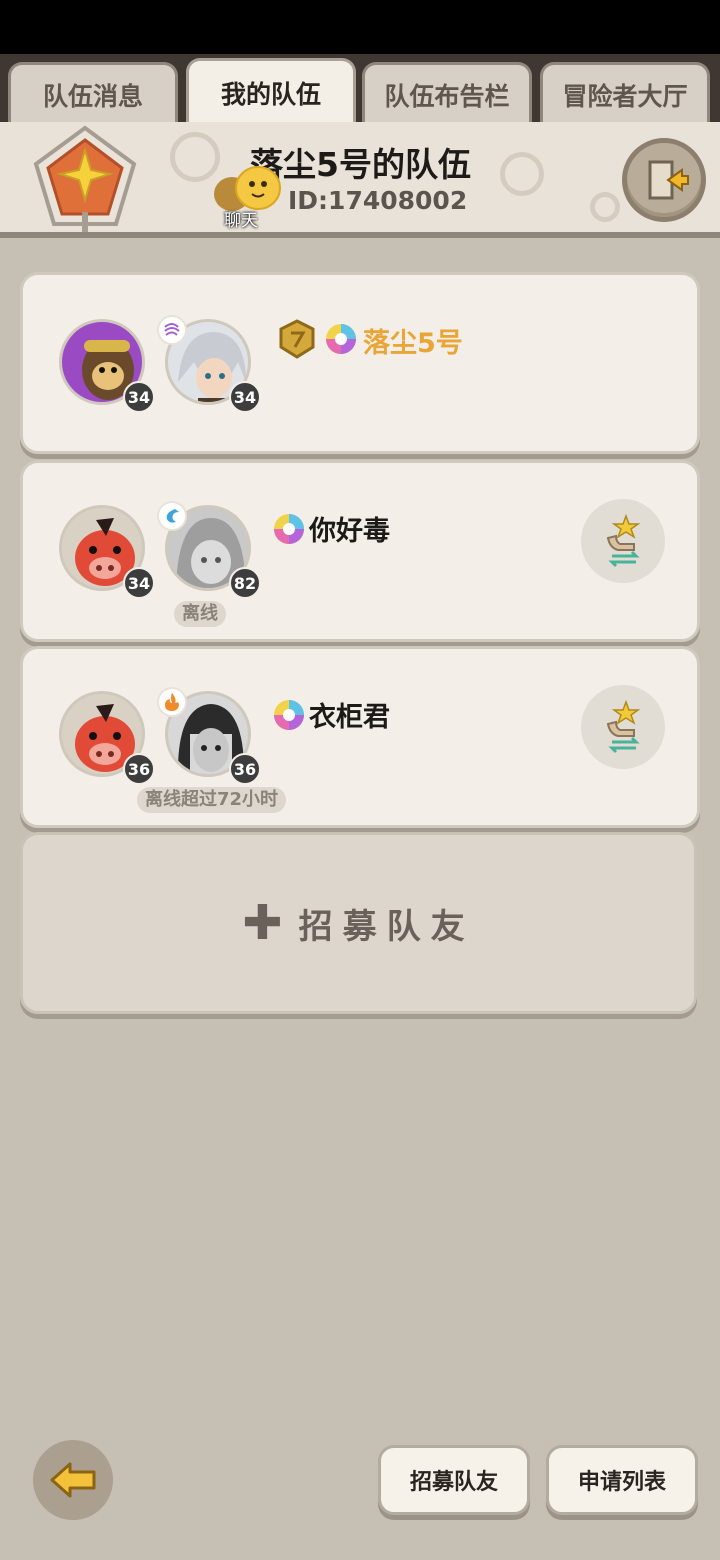 The width and height of the screenshot is (720, 1560). Describe the element at coordinates (360, 27) in the screenshot. I see `status-bar` at that location.